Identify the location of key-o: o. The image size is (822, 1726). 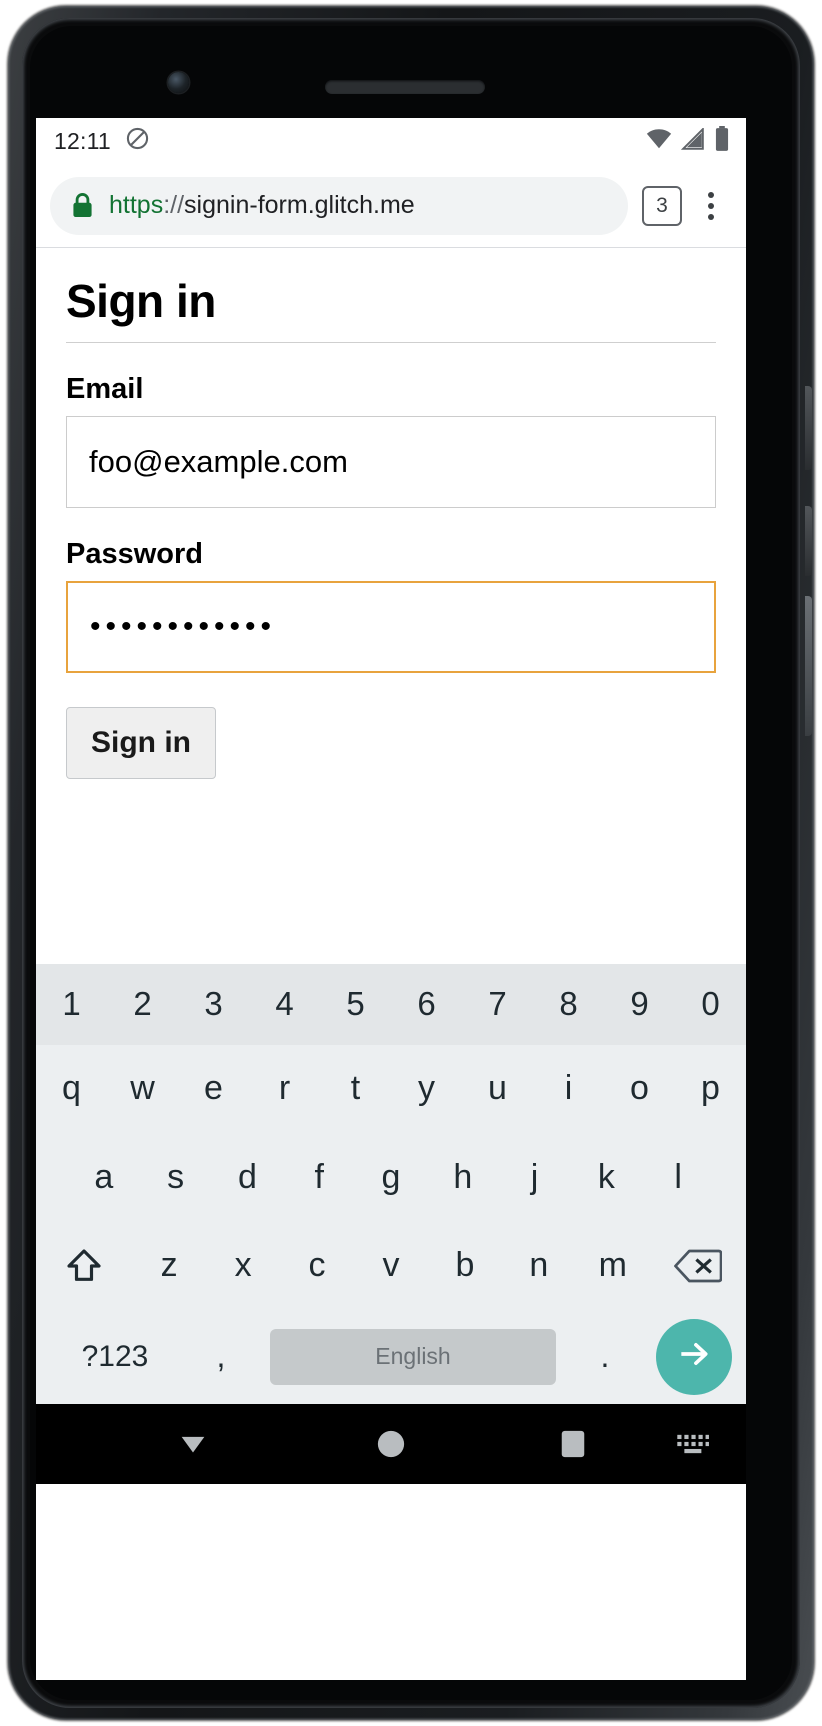
(639, 1089).